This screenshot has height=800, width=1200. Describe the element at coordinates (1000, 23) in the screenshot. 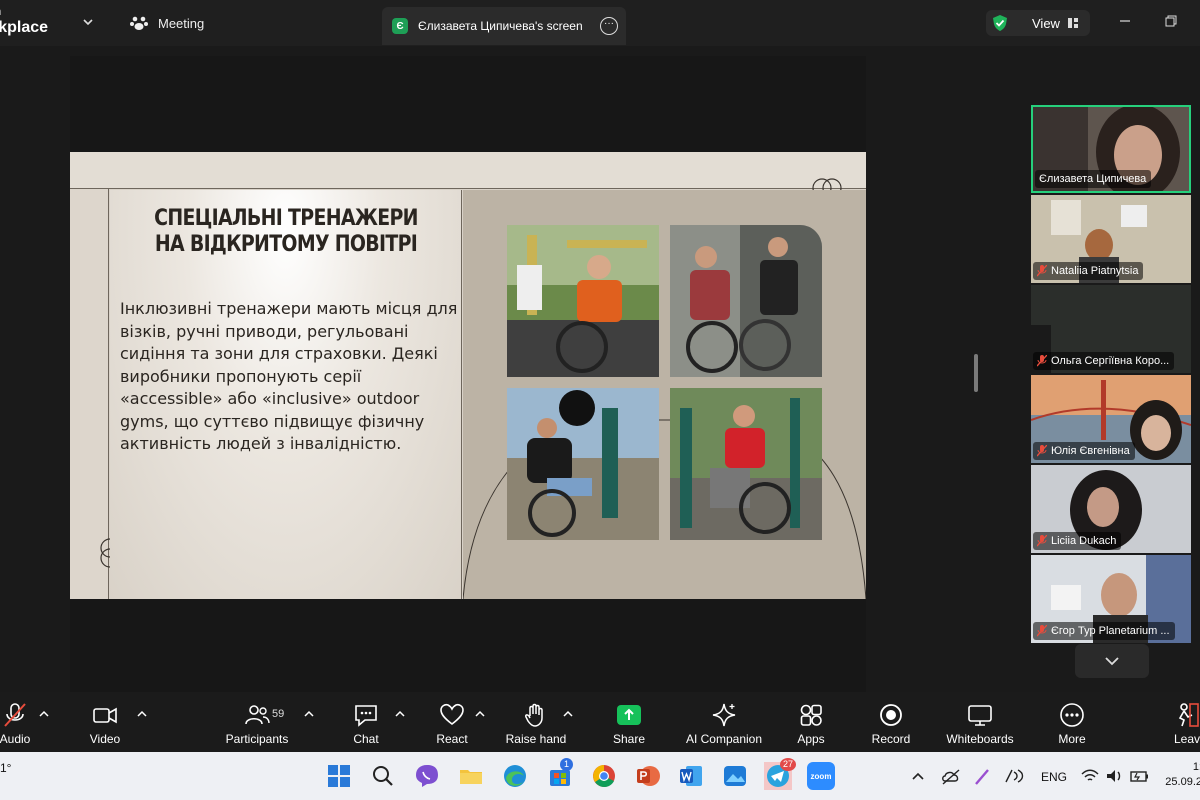

I see `shield-check-icon` at that location.